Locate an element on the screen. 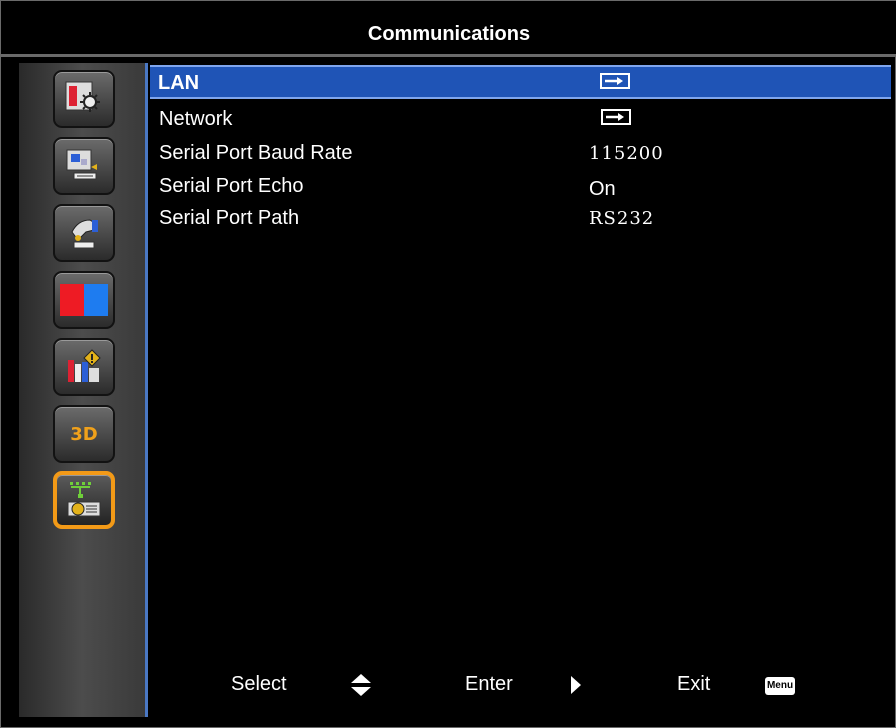  enter-hint-label: Enter is located at coordinates (489, 684).